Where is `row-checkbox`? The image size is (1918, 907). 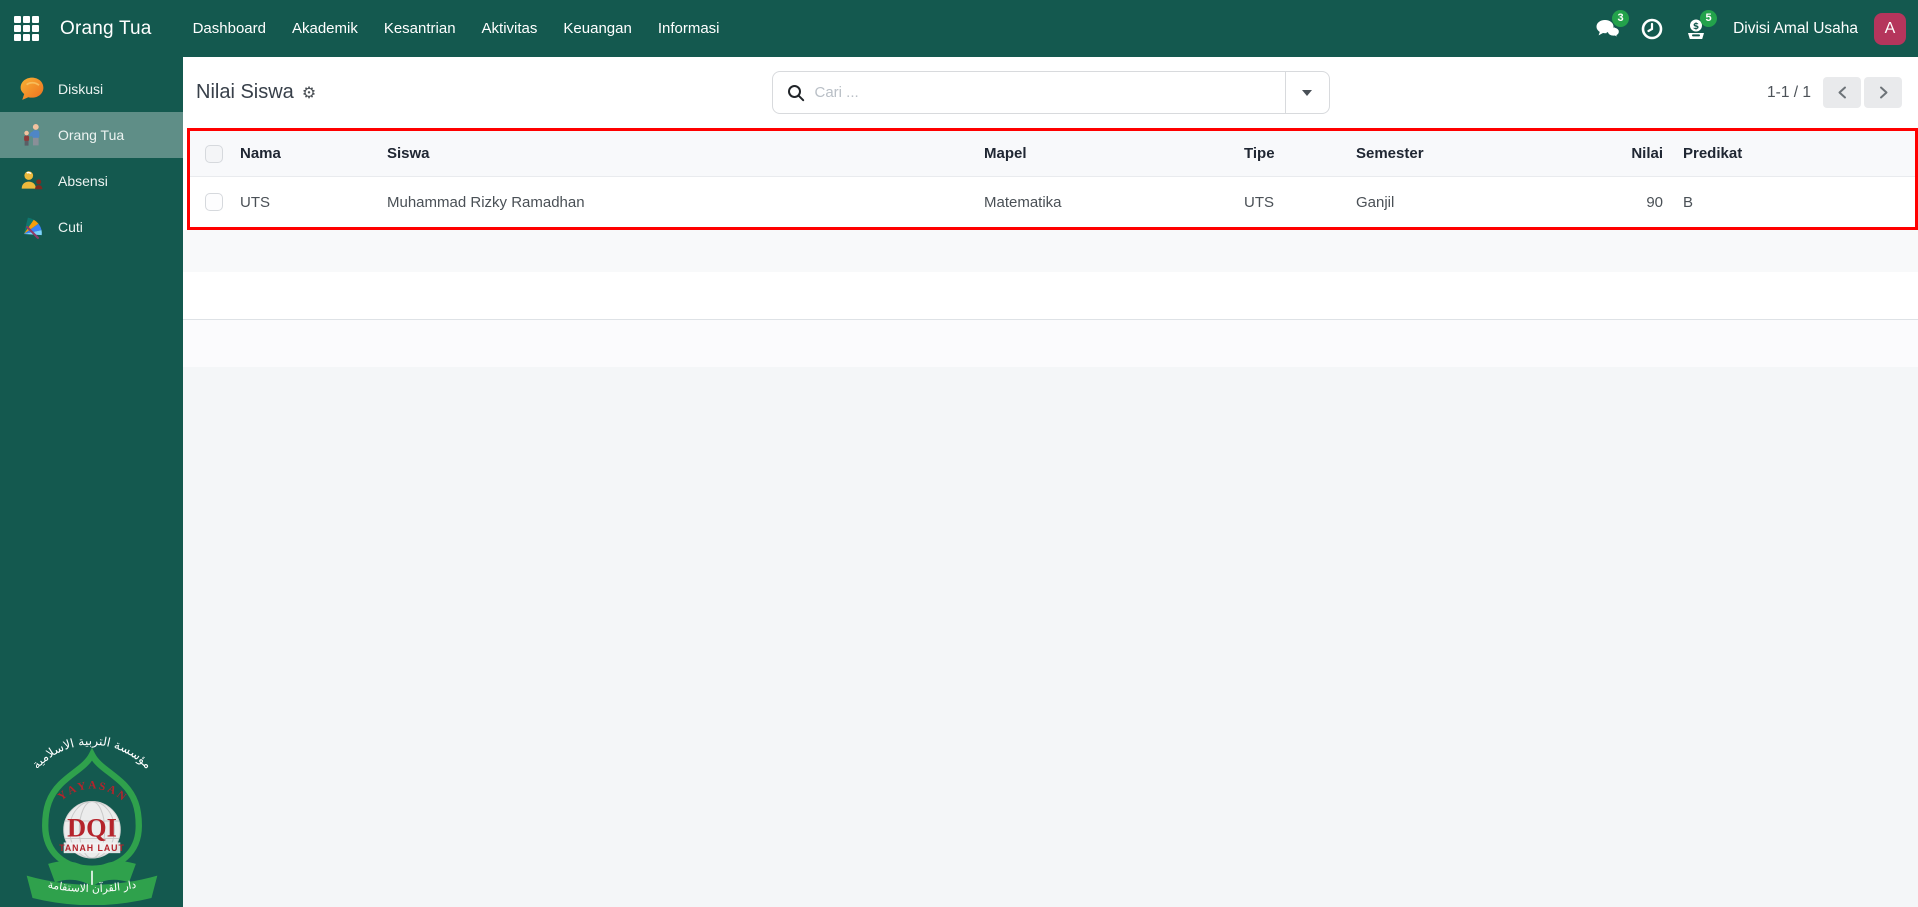 row-checkbox is located at coordinates (214, 202).